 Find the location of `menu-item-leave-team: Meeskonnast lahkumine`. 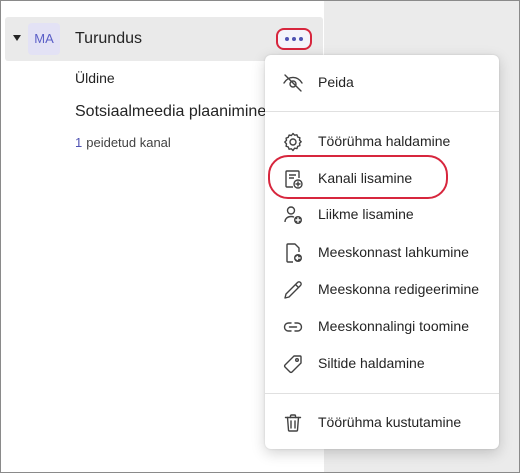

menu-item-leave-team: Meeskonnast lahkumine is located at coordinates (382, 253).